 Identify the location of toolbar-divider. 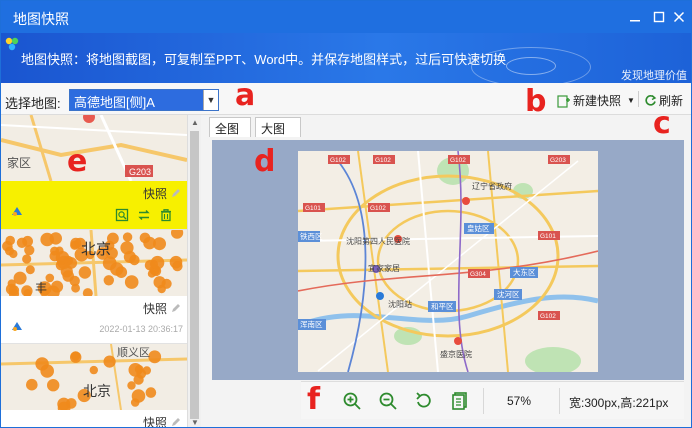
(638, 99).